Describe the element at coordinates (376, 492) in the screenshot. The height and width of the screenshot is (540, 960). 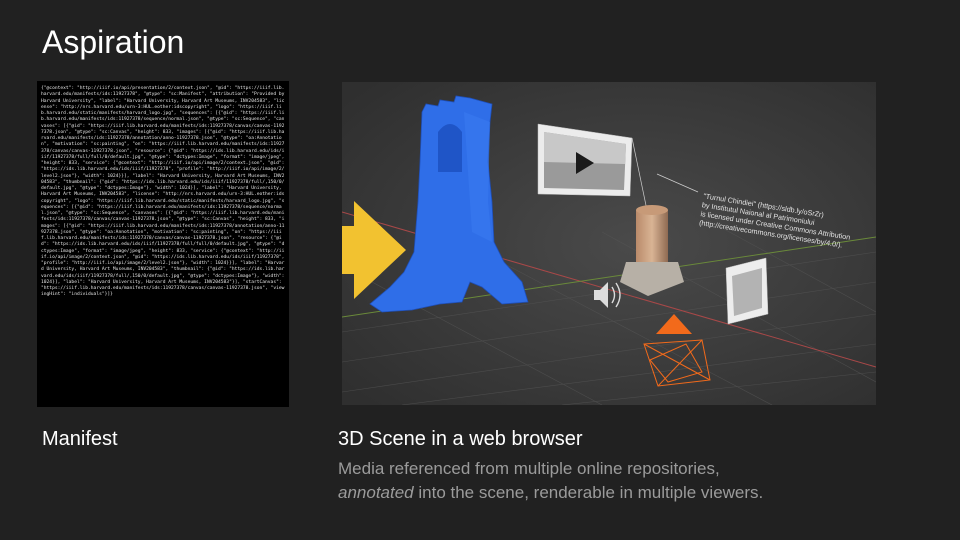
I see `description-emphasis: annotated` at that location.